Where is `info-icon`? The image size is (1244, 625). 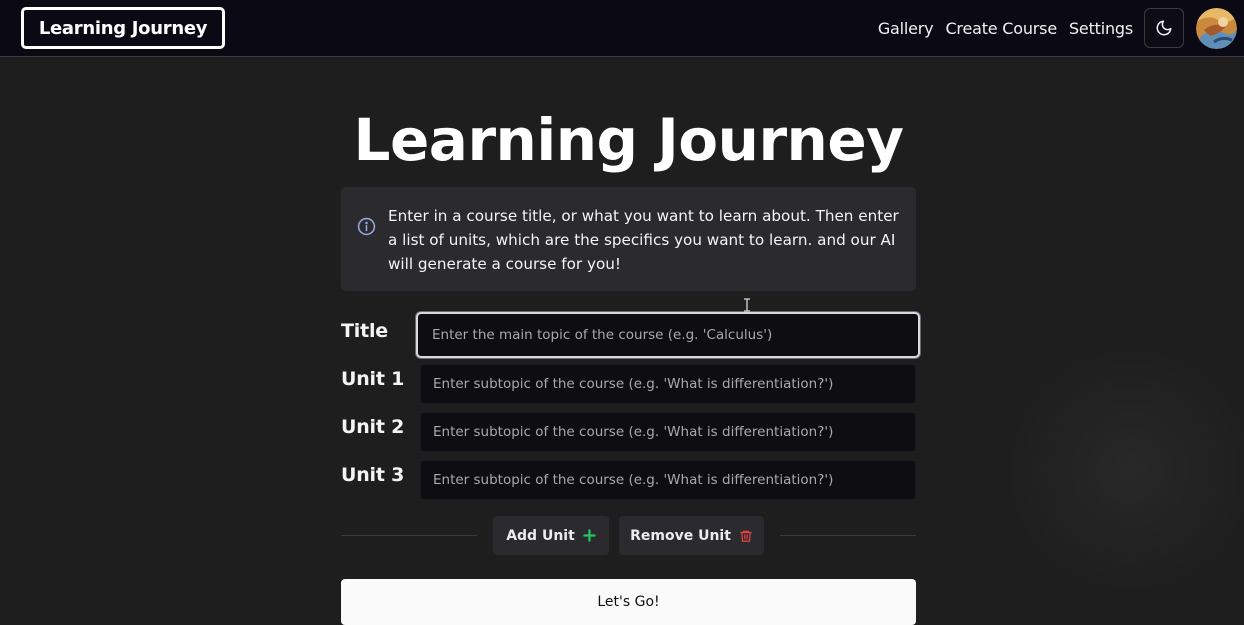 info-icon is located at coordinates (366, 226).